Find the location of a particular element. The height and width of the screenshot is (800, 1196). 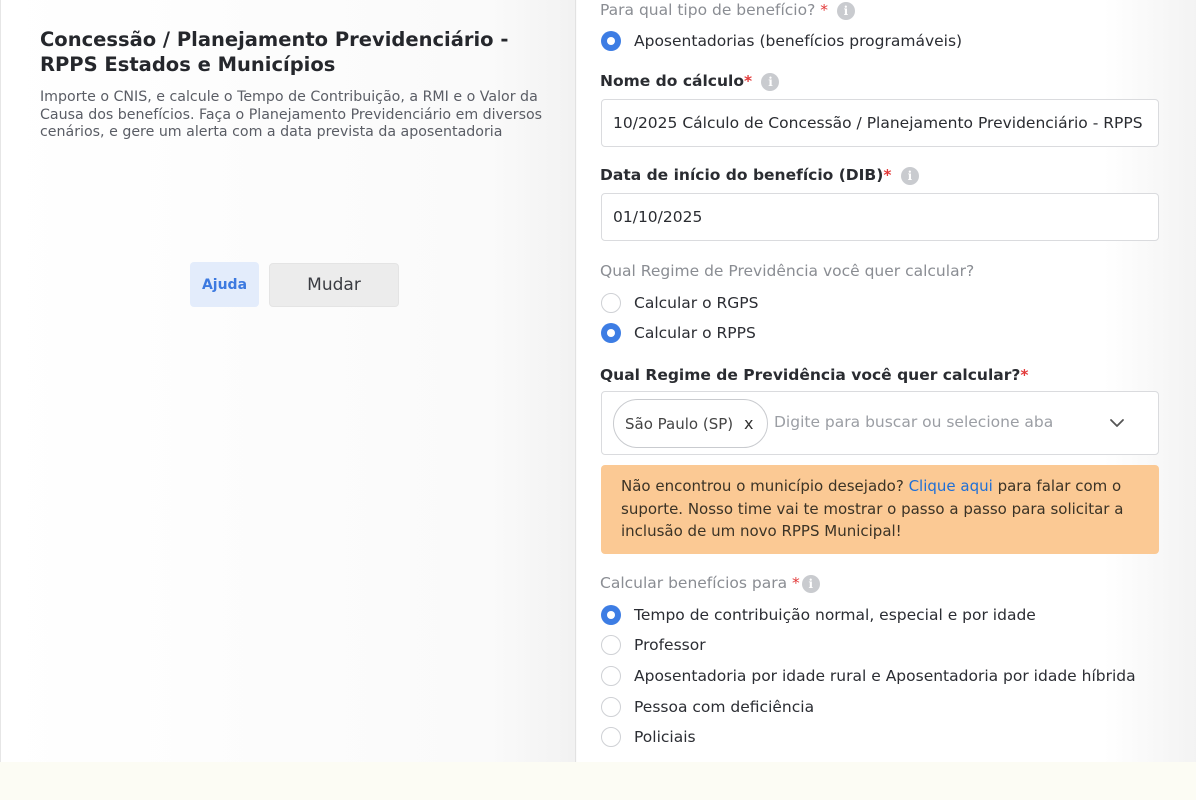

radio-label: Calcular o RGPS is located at coordinates (696, 303).